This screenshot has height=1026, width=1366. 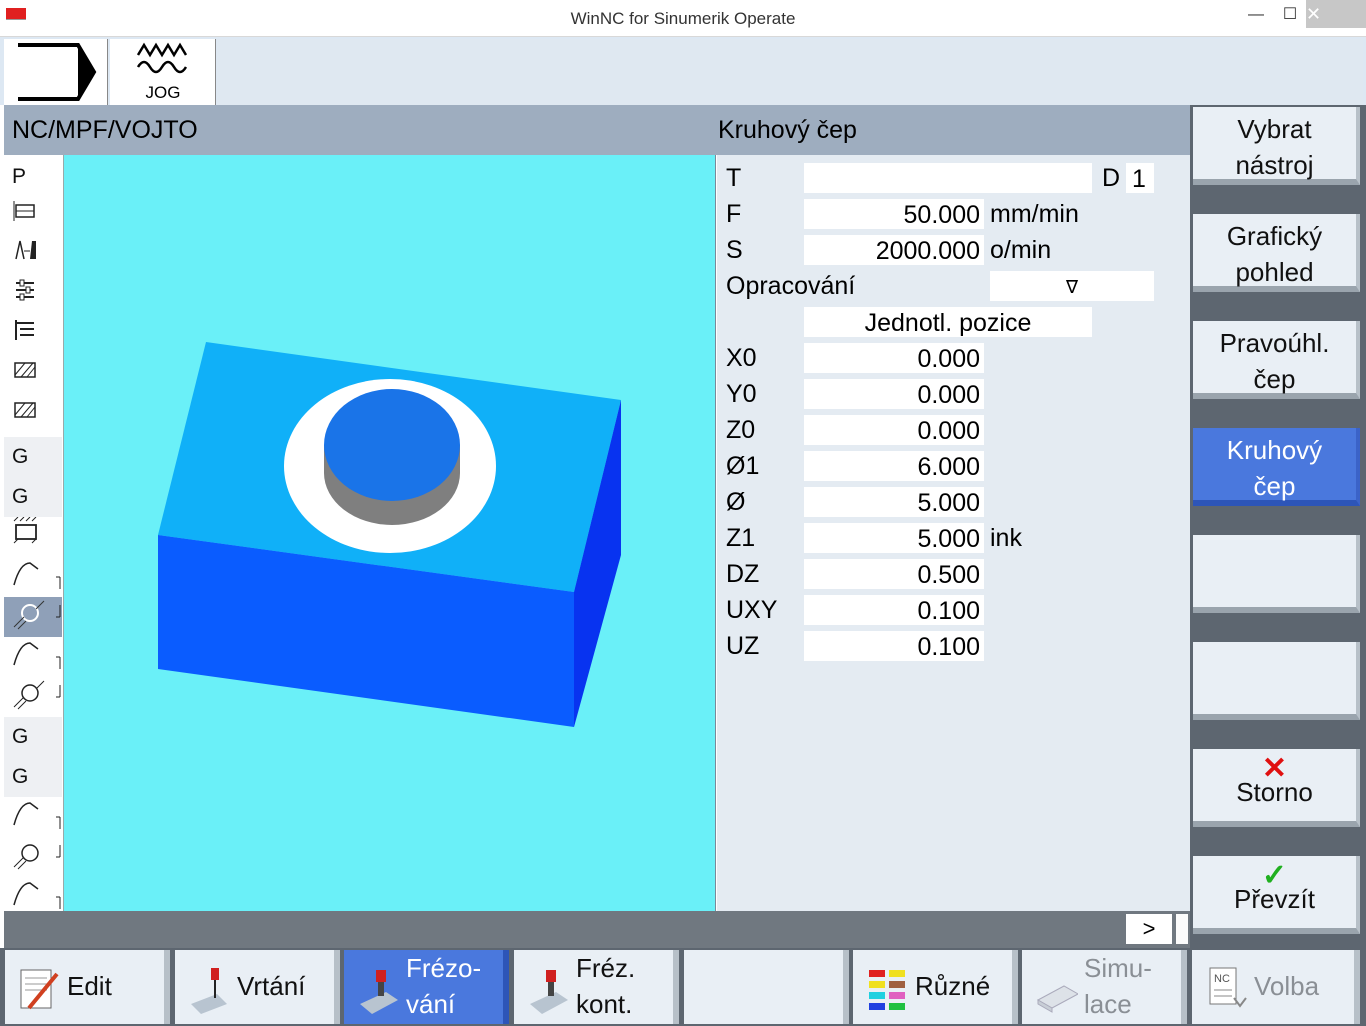 What do you see at coordinates (39, 989) in the screenshot?
I see `edit-pencil-icon` at bounding box center [39, 989].